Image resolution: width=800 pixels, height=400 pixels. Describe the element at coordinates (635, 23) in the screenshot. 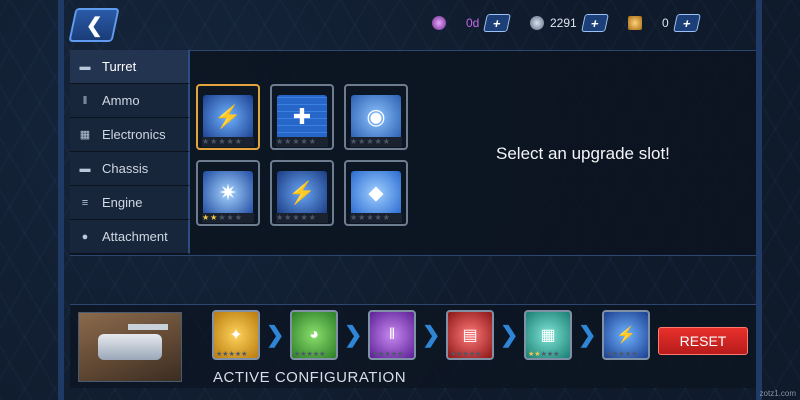

I see `rank-wings-icon` at that location.